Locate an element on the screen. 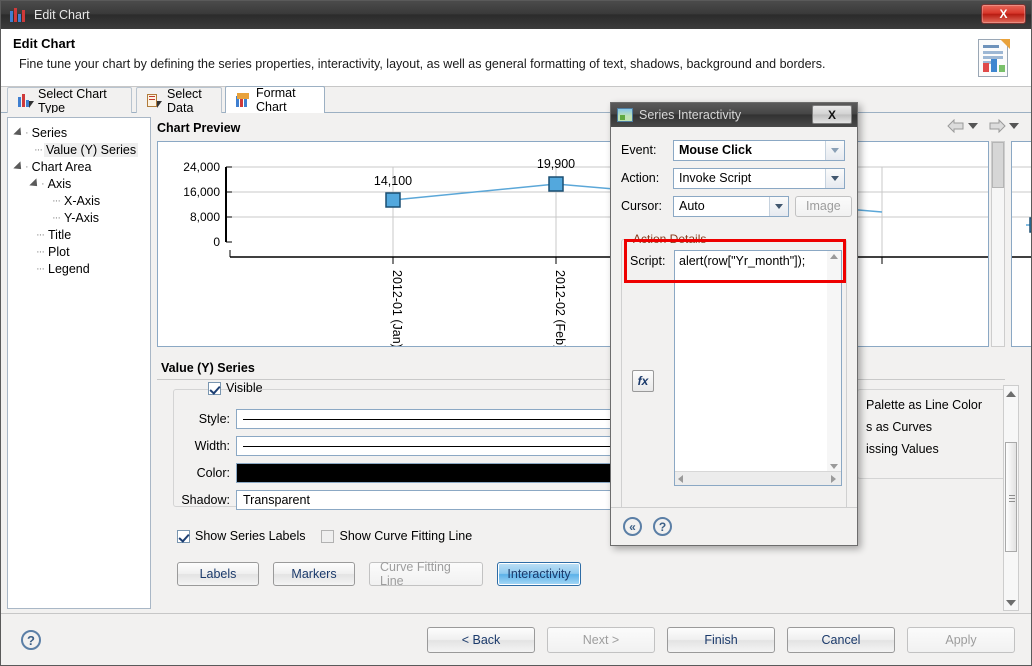  tree-item-label: Y-Axis is located at coordinates (81, 217).